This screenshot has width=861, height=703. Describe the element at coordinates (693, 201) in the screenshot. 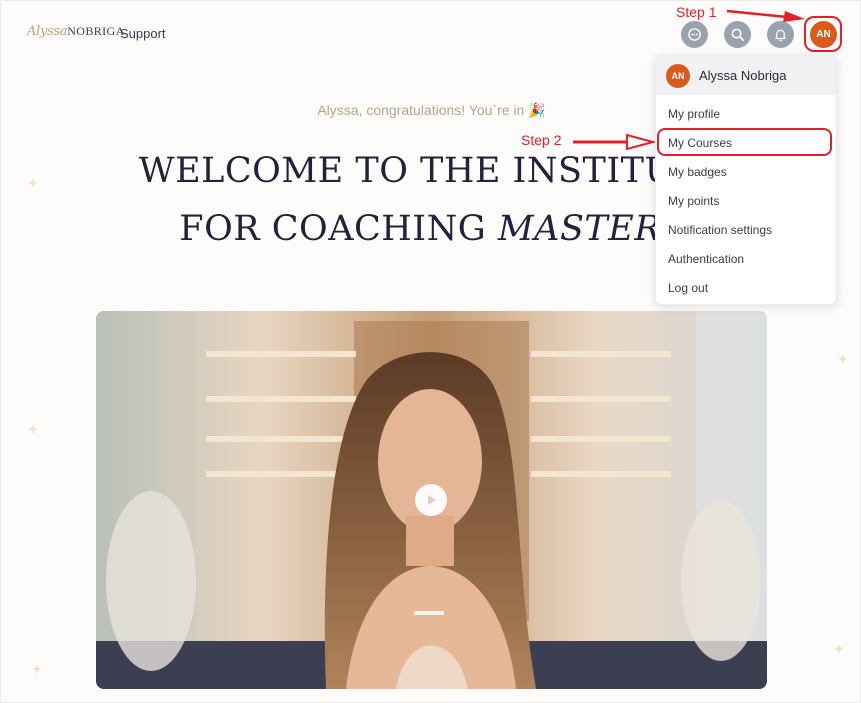

I see `menu-item-my-points: My points` at that location.